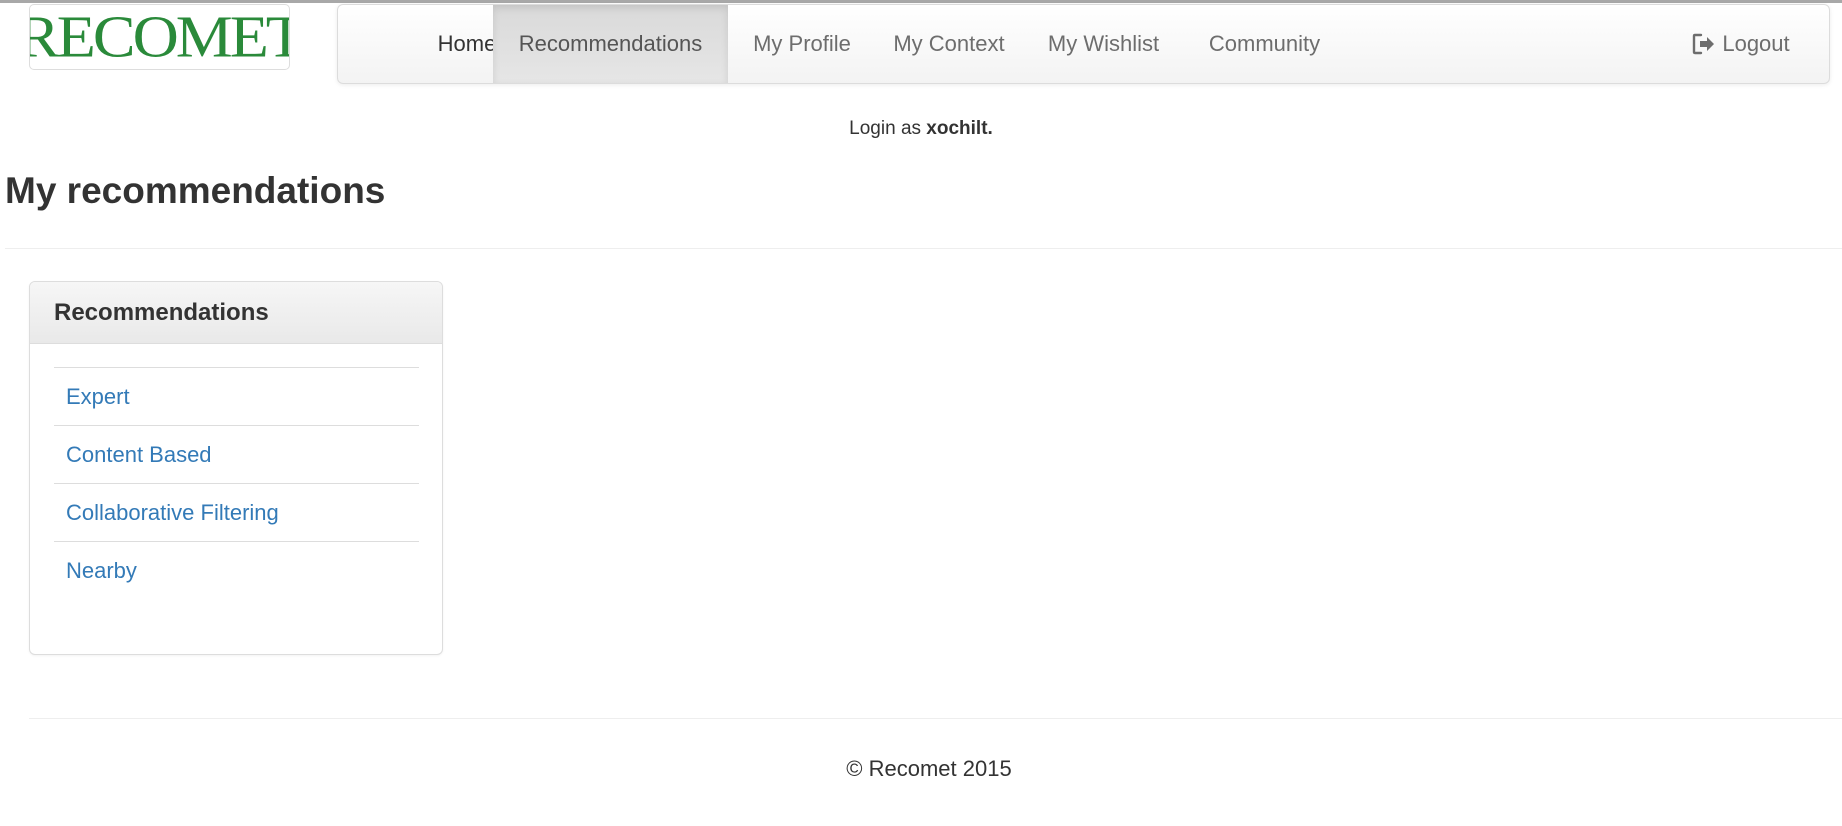 The width and height of the screenshot is (1842, 826). What do you see at coordinates (236, 513) in the screenshot?
I see `link-collaborative-filtering: Collaborative Filtering` at bounding box center [236, 513].